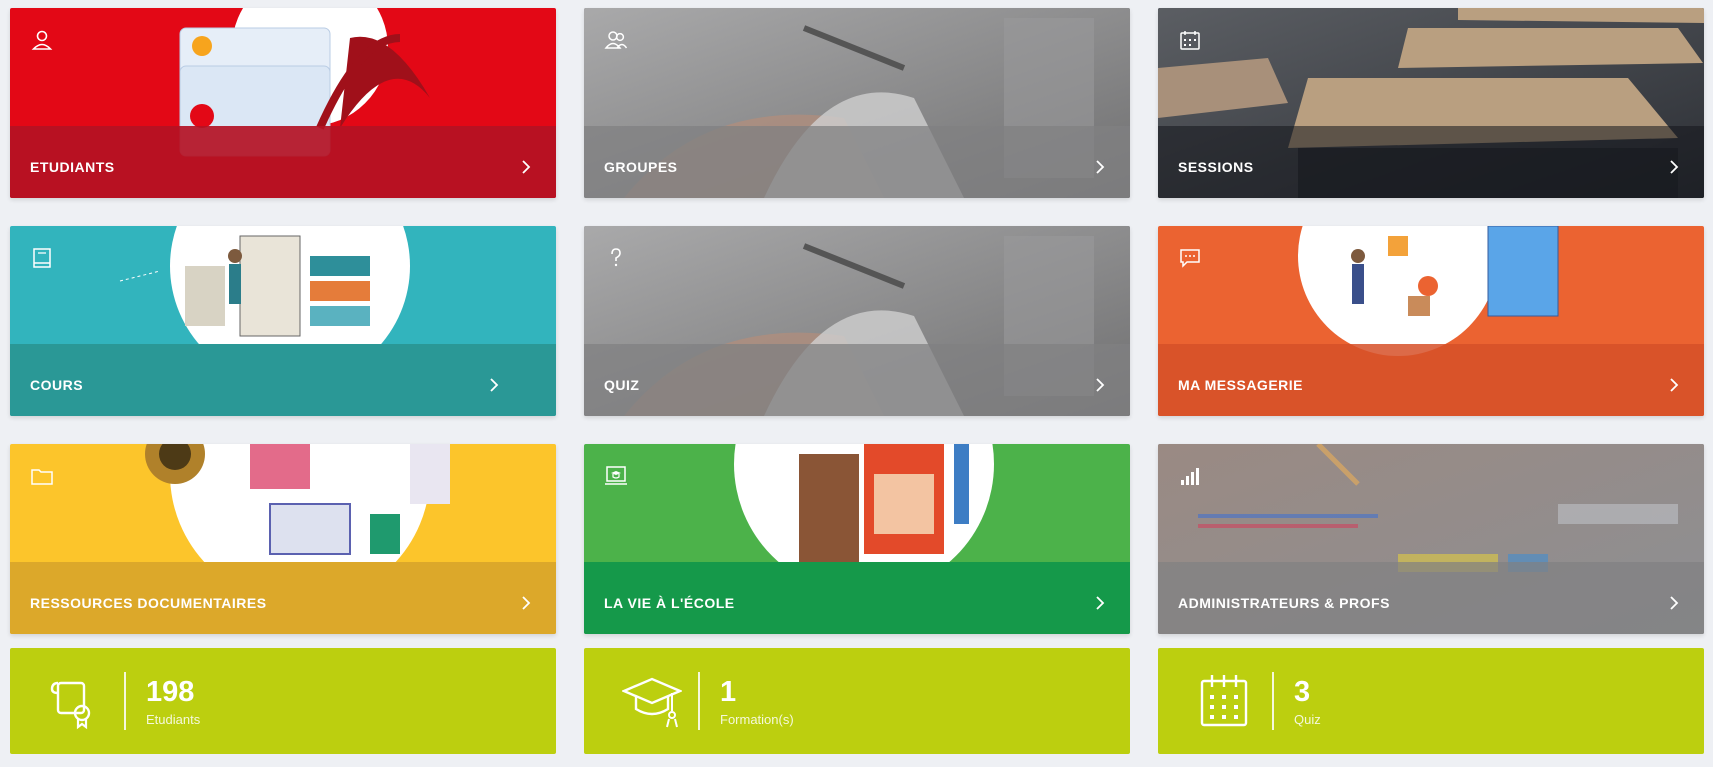 Image resolution: width=1713 pixels, height=767 pixels. I want to click on tile-label: ADMINISTRATEURS & PROFS, so click(1284, 603).